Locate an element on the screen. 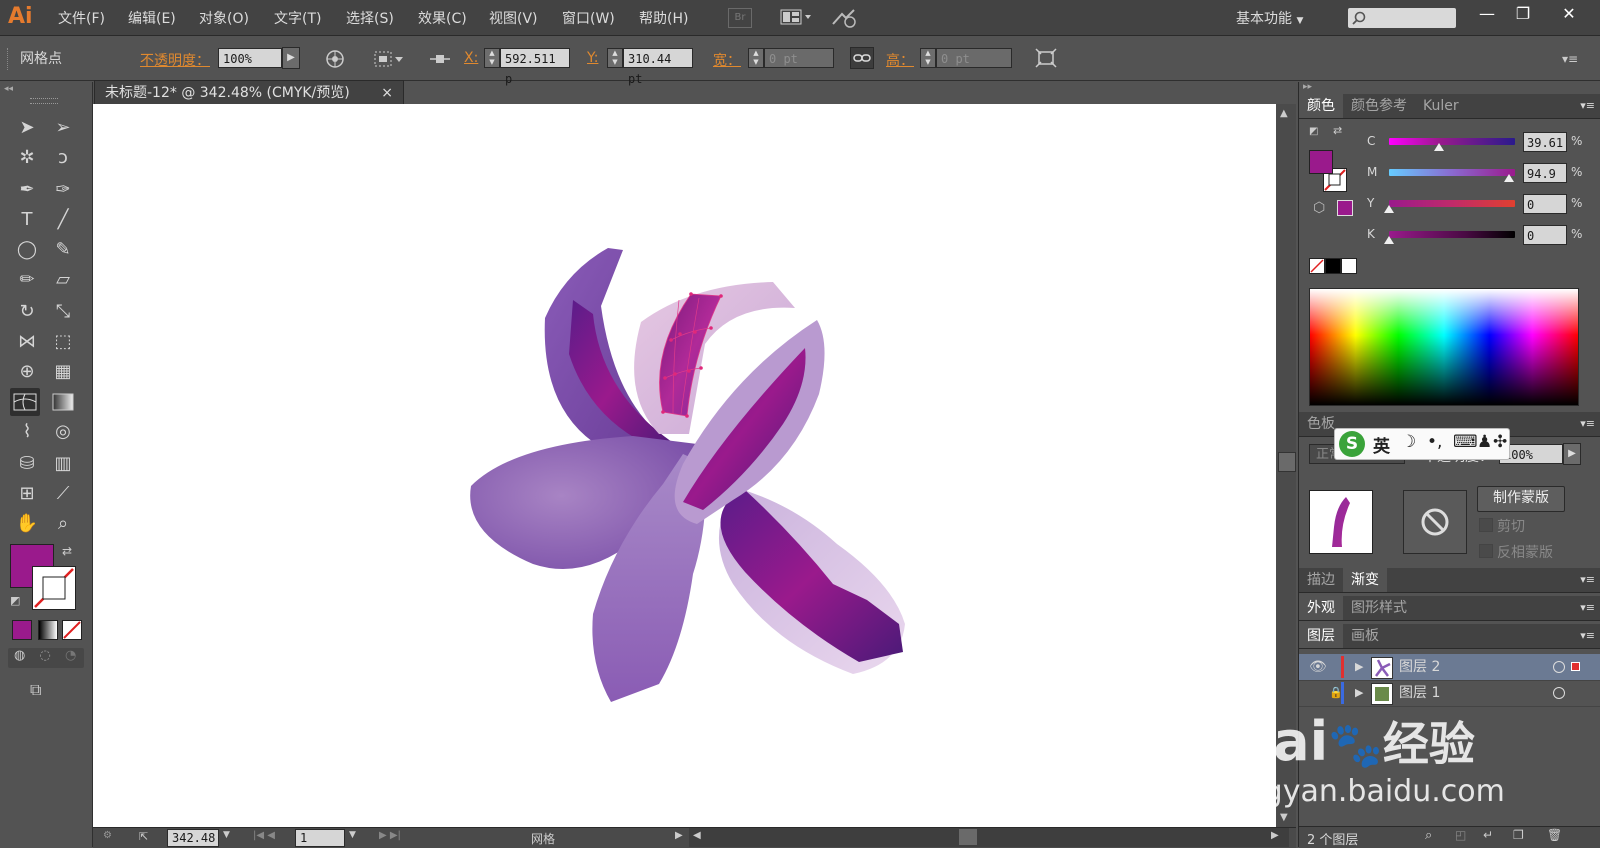 This screenshot has width=1600, height=848. trash-icon: 🗑 is located at coordinates (1554, 835).